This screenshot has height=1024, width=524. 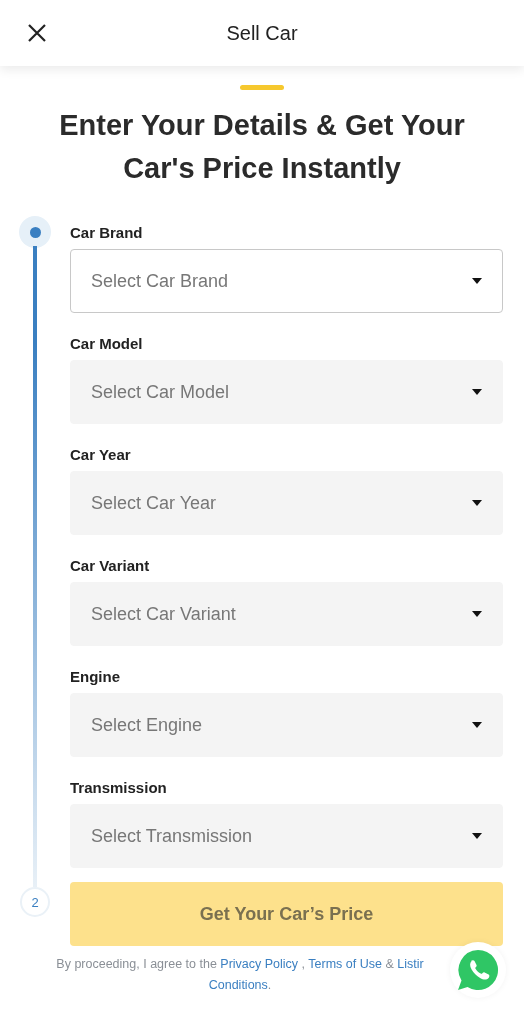 I want to click on page-title: Sell Car, so click(x=262, y=33).